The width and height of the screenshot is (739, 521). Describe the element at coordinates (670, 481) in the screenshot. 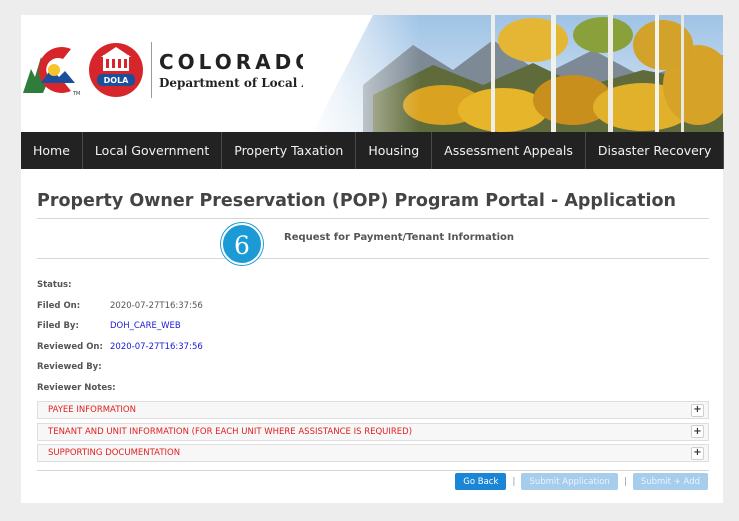

I see `submit-add-button: Submit + Add` at that location.